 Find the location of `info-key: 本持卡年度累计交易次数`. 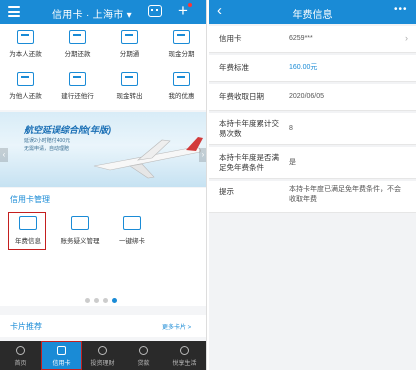

info-key: 本持卡年度累计交易次数 is located at coordinates (249, 128).